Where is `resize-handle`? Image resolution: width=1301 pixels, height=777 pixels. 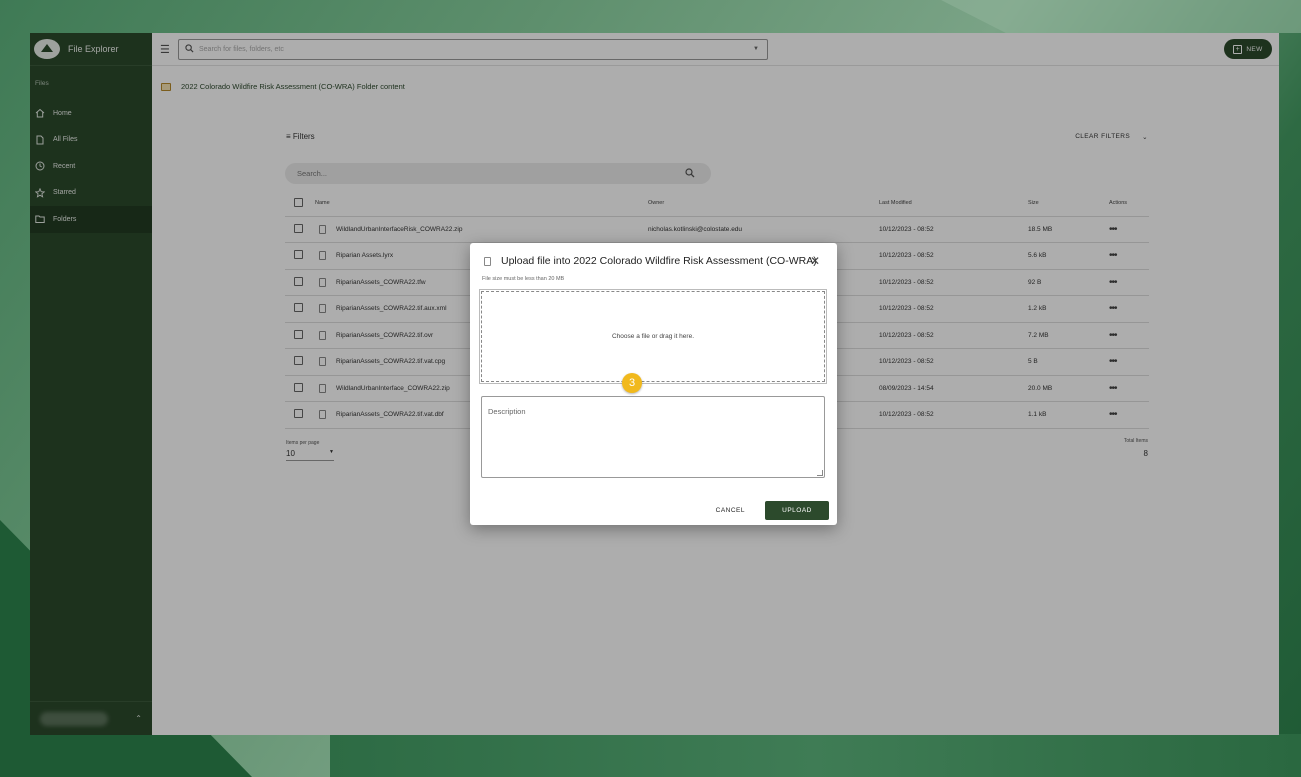
resize-handle is located at coordinates (820, 473).